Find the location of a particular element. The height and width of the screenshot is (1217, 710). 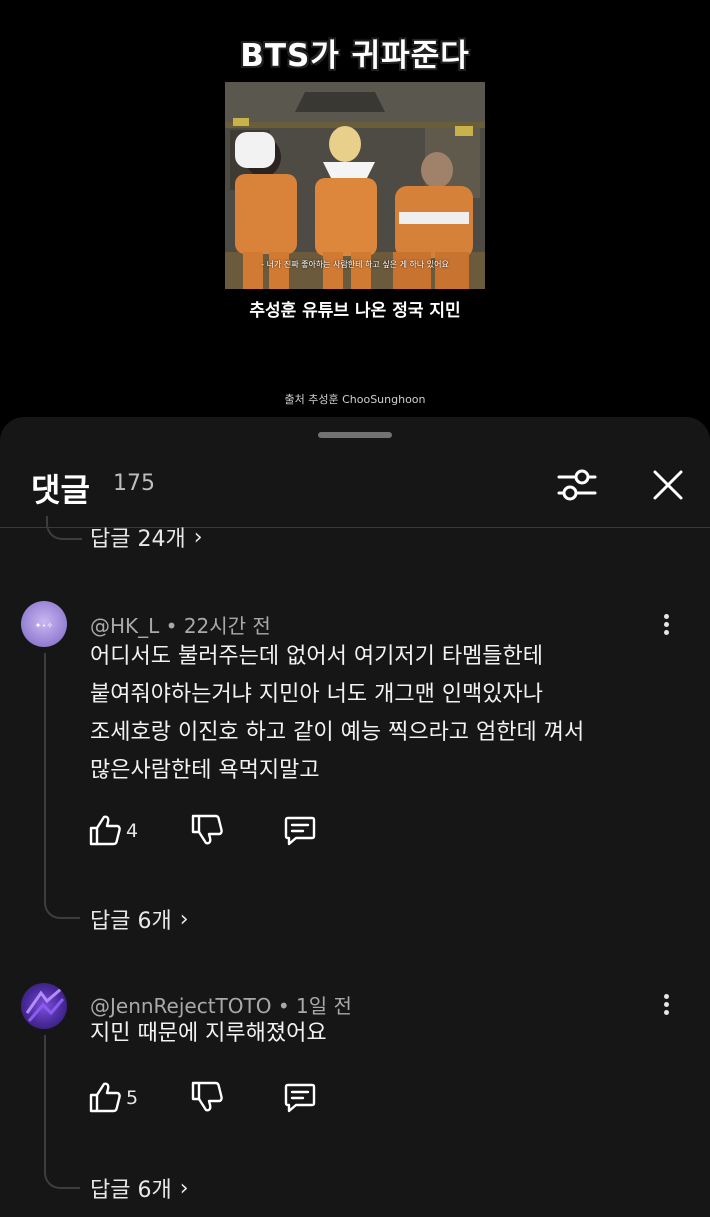

like-count: 5 is located at coordinates (132, 1098).